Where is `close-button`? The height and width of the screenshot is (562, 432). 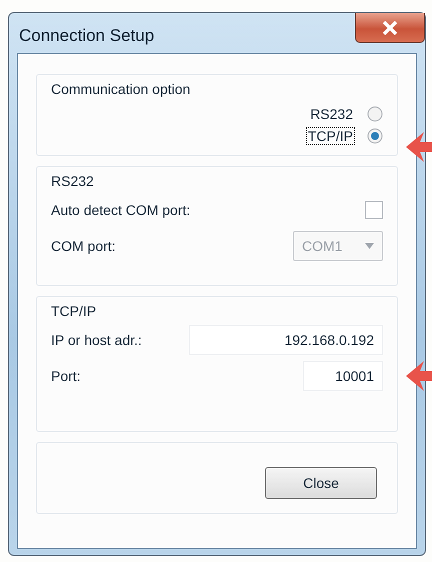 close-button is located at coordinates (390, 28).